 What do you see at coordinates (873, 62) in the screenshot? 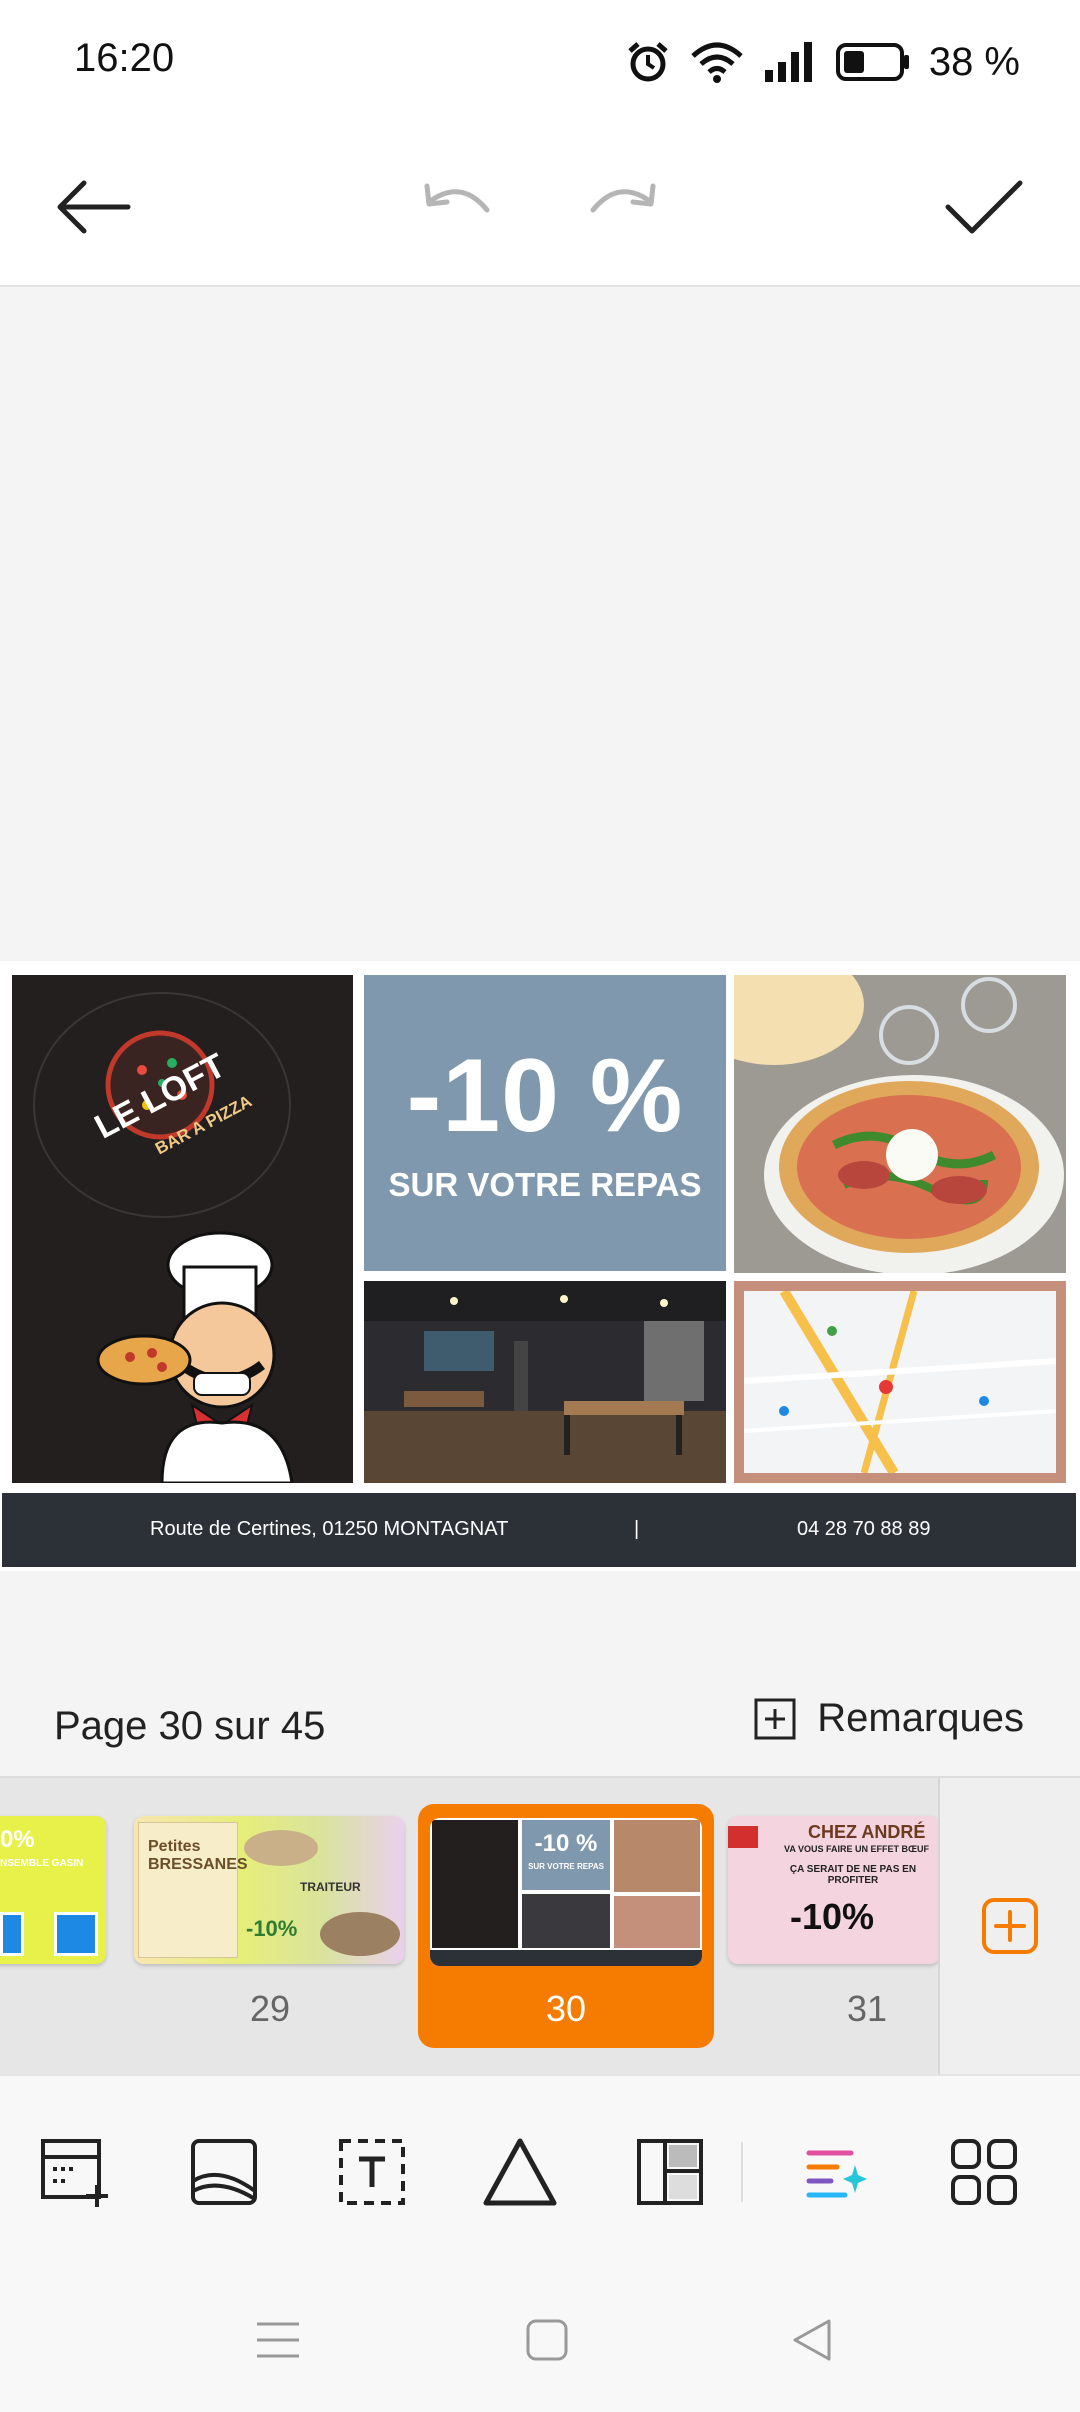
I see `battery-icon` at bounding box center [873, 62].